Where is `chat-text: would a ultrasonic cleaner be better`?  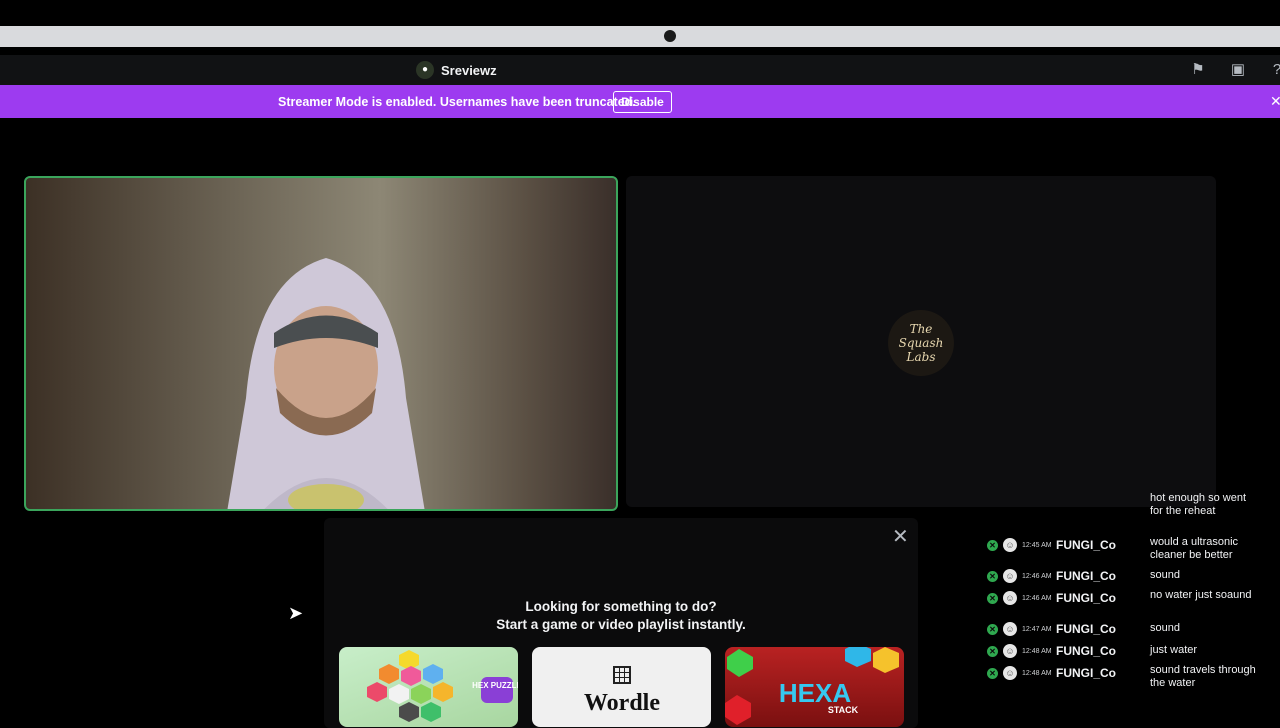
chat-text: would a ultrasonic cleaner be better is located at coordinates (1194, 548).